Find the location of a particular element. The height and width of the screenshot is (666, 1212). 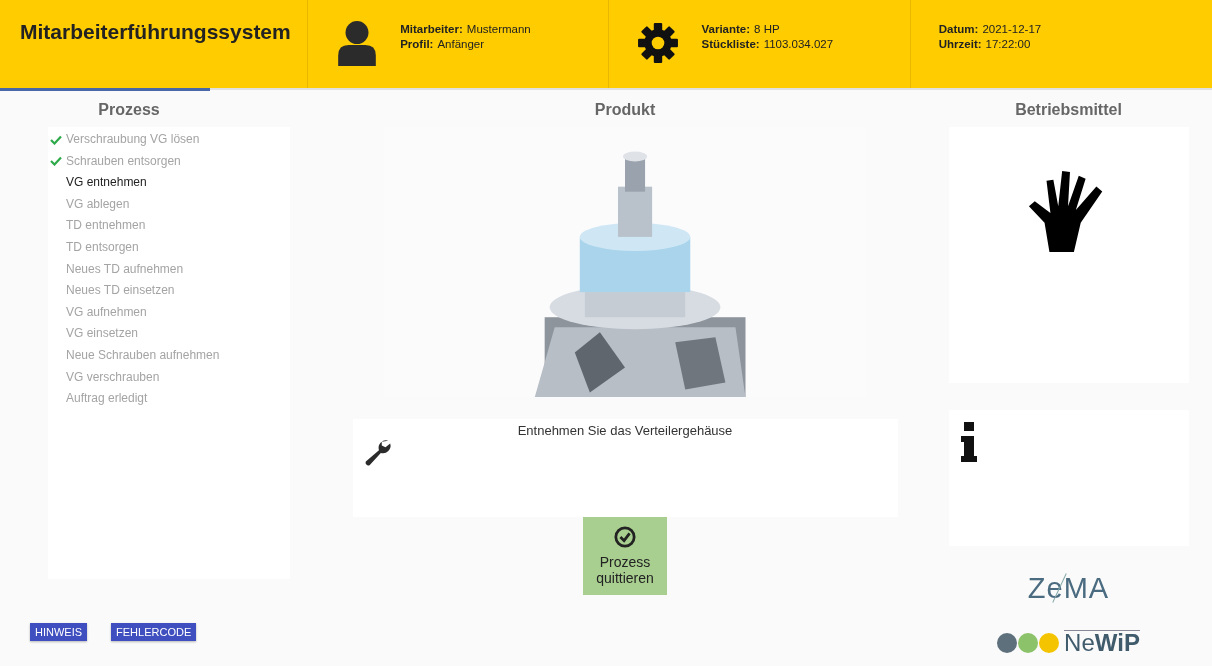

produkt-tab: Produkt is located at coordinates (625, 108).